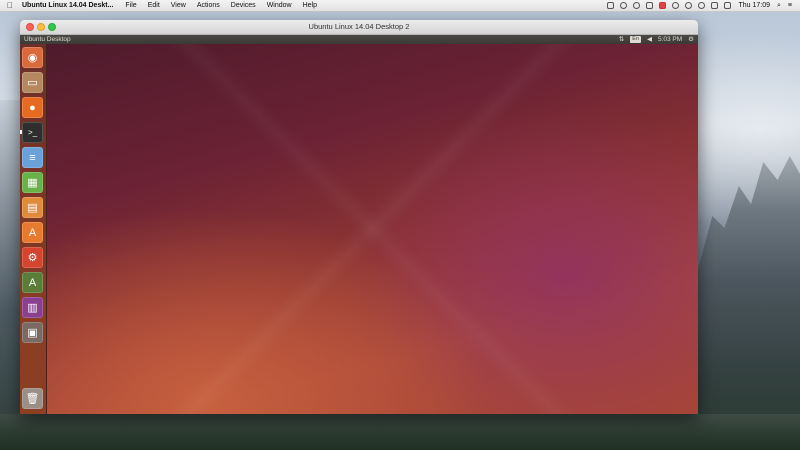  I want to click on network-icon: ⇅, so click(621, 39).